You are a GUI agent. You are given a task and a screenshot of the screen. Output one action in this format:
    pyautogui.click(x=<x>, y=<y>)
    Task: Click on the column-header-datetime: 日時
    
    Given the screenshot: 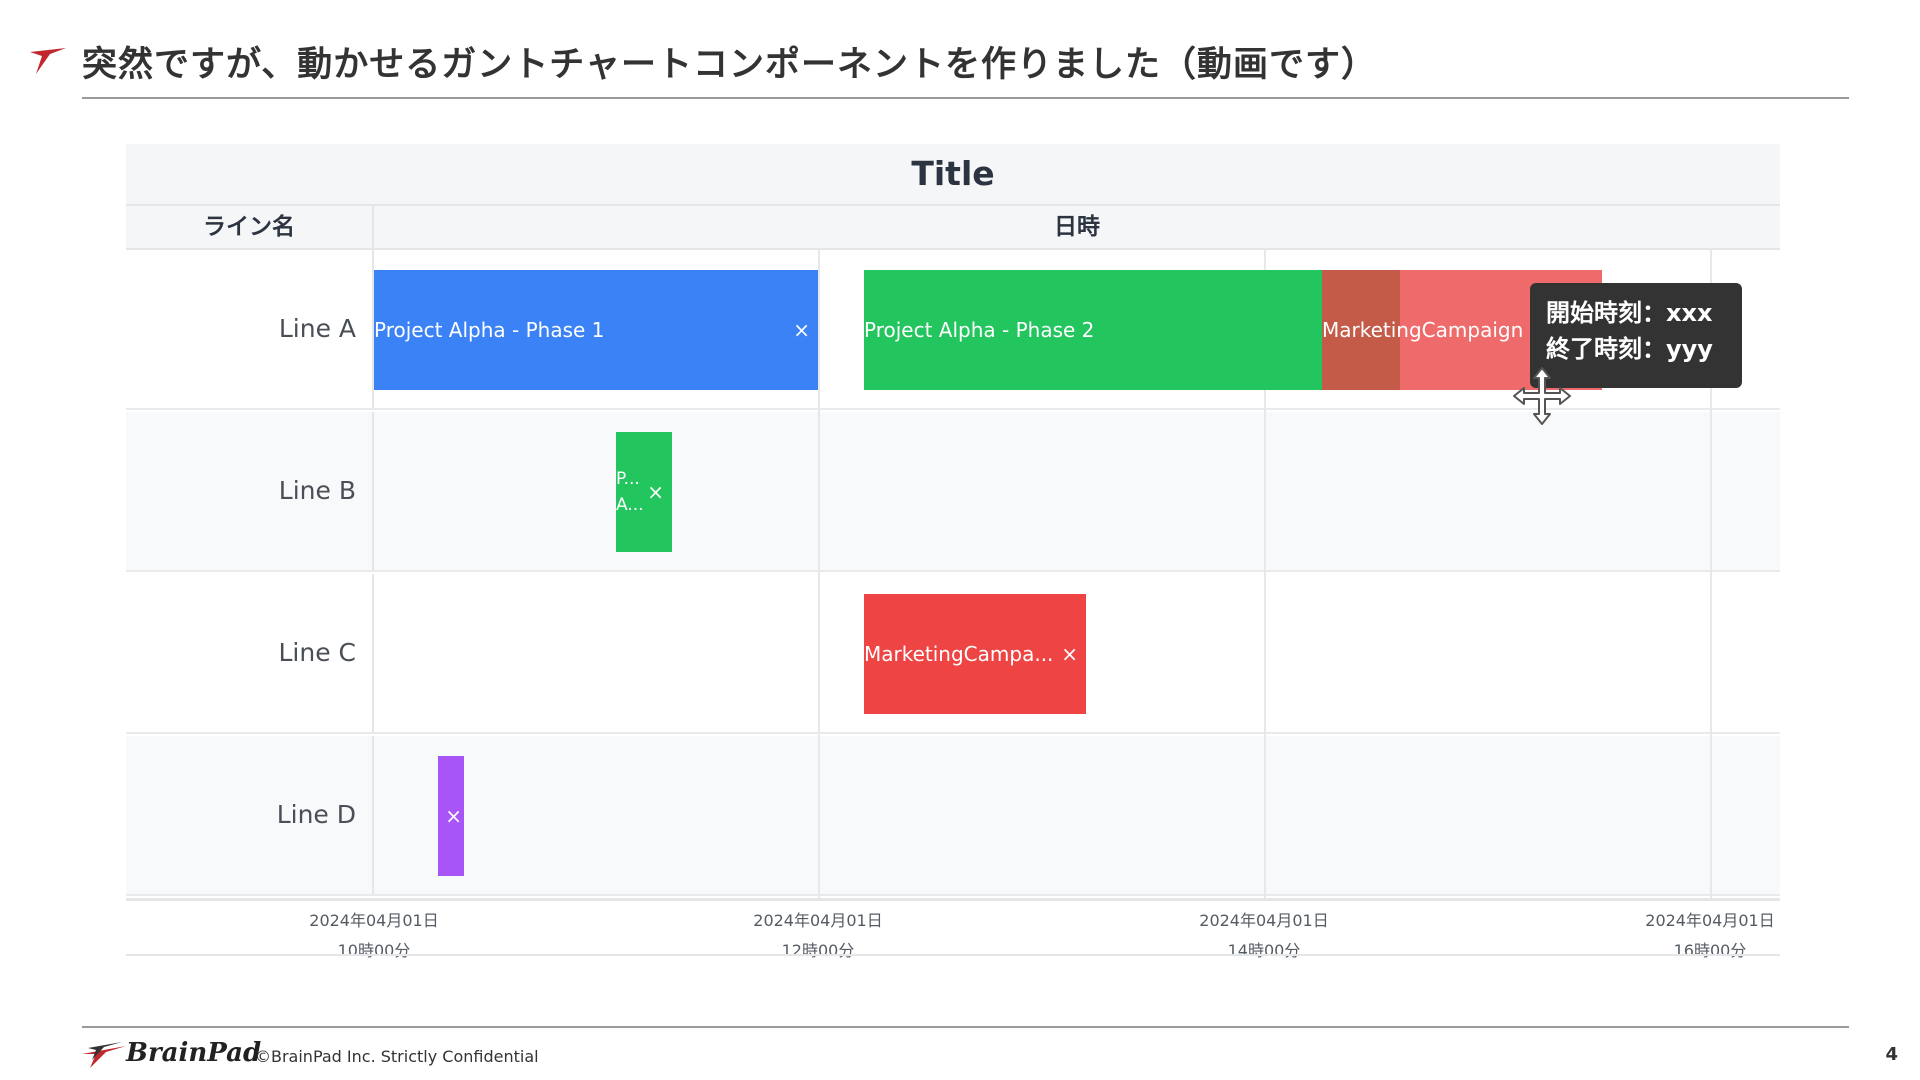 What is the action you would take?
    pyautogui.click(x=1077, y=227)
    